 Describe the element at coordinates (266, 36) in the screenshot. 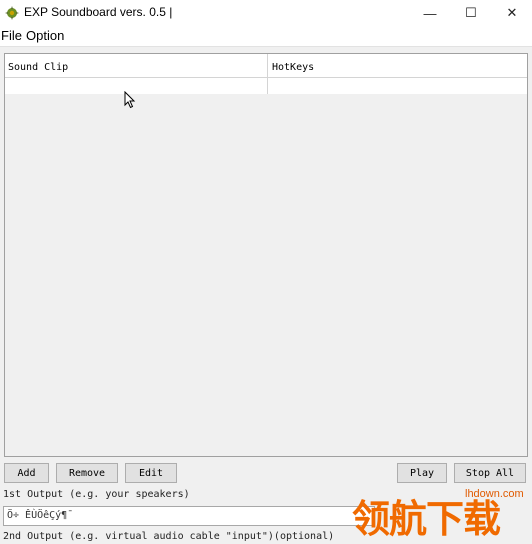

I see `menu-bar: File Option` at that location.